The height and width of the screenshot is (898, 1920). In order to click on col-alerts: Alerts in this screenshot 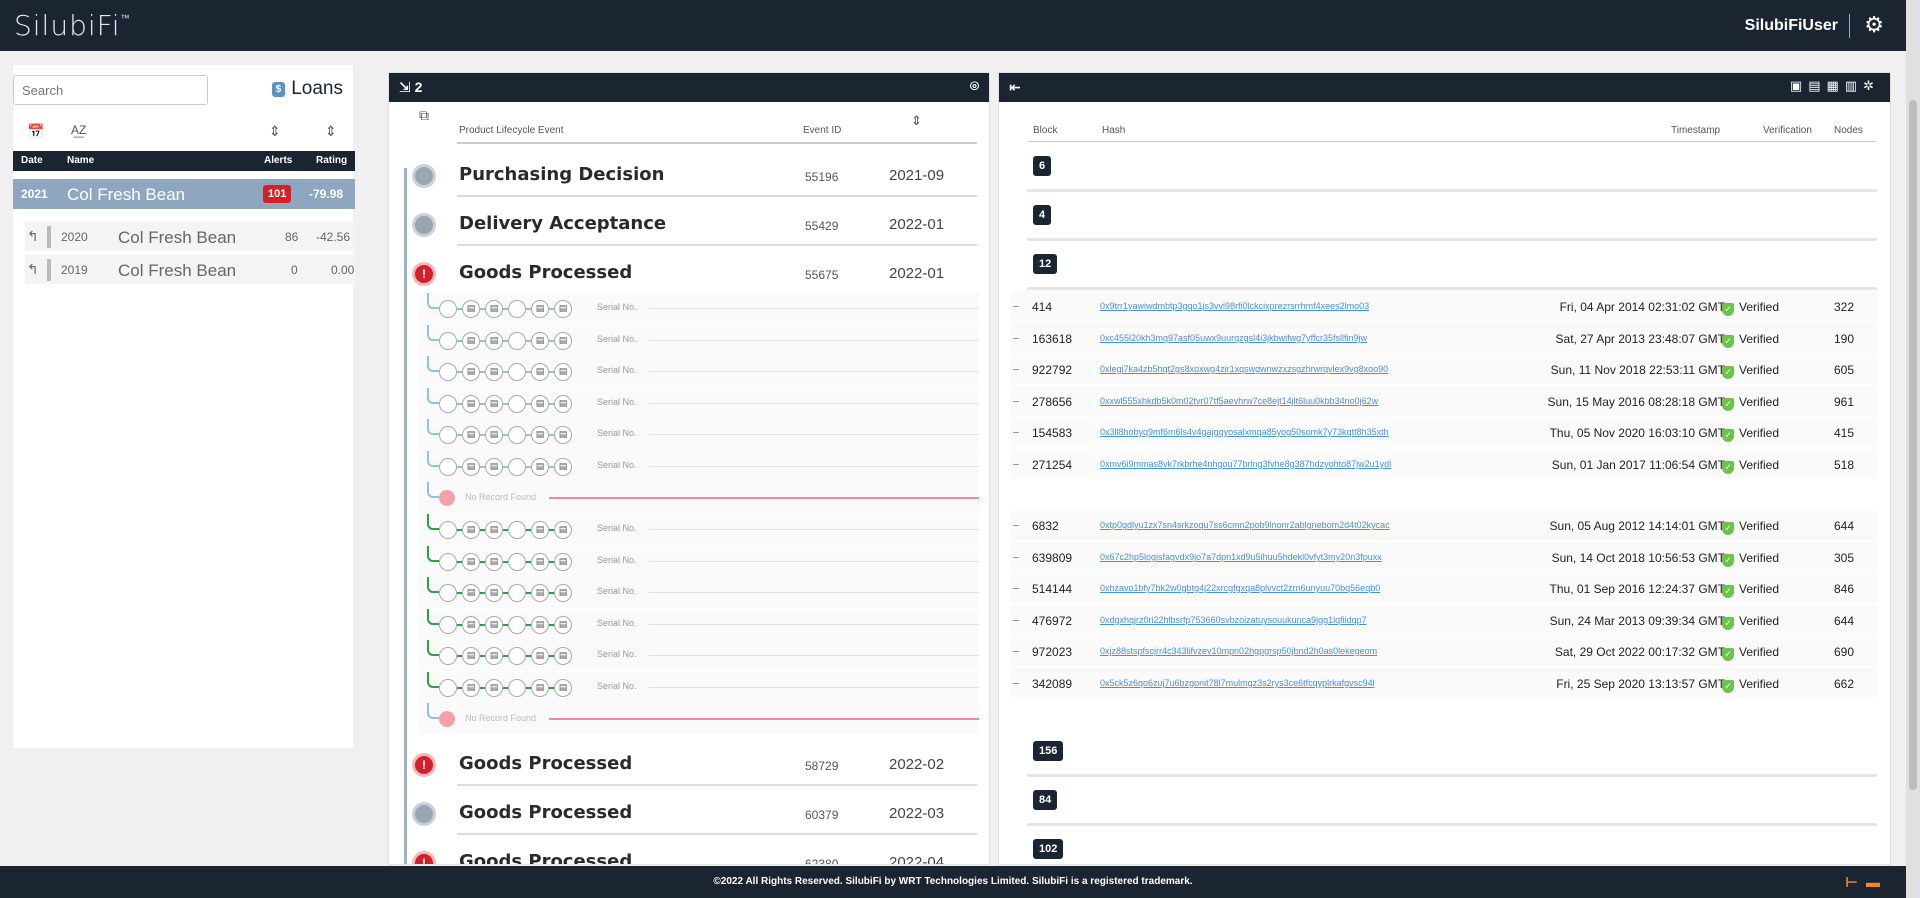, I will do `click(278, 160)`.